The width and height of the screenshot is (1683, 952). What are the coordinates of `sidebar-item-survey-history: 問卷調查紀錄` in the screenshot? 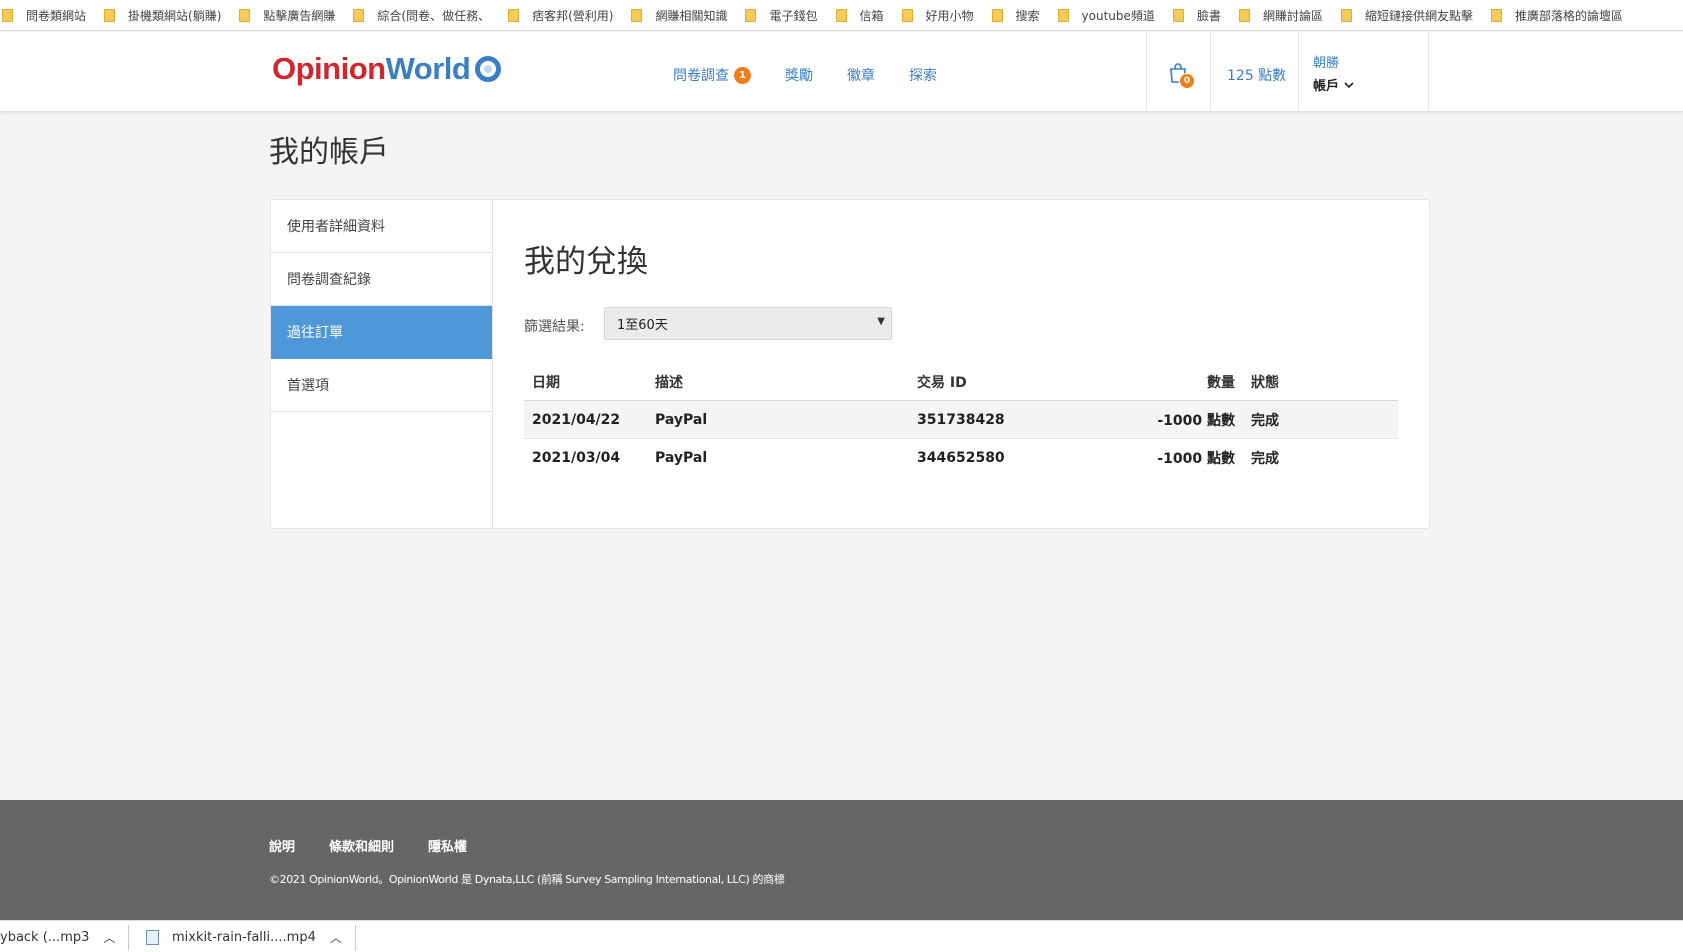 It's located at (381, 279).